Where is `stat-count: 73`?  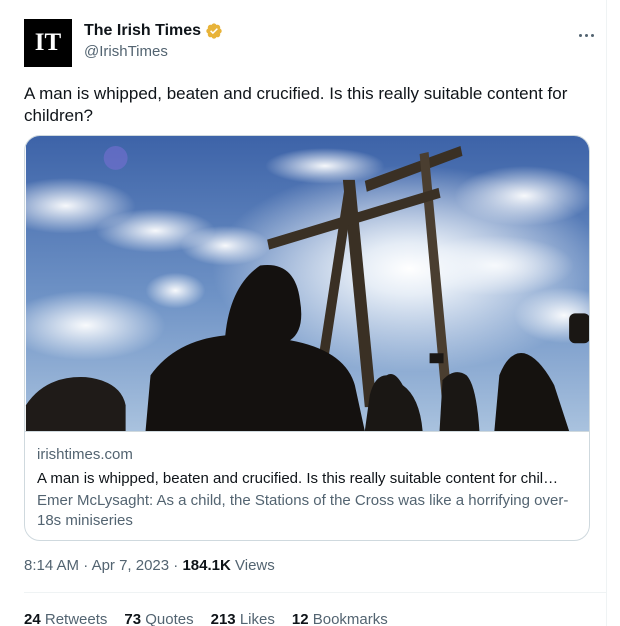 stat-count: 73 is located at coordinates (133, 618).